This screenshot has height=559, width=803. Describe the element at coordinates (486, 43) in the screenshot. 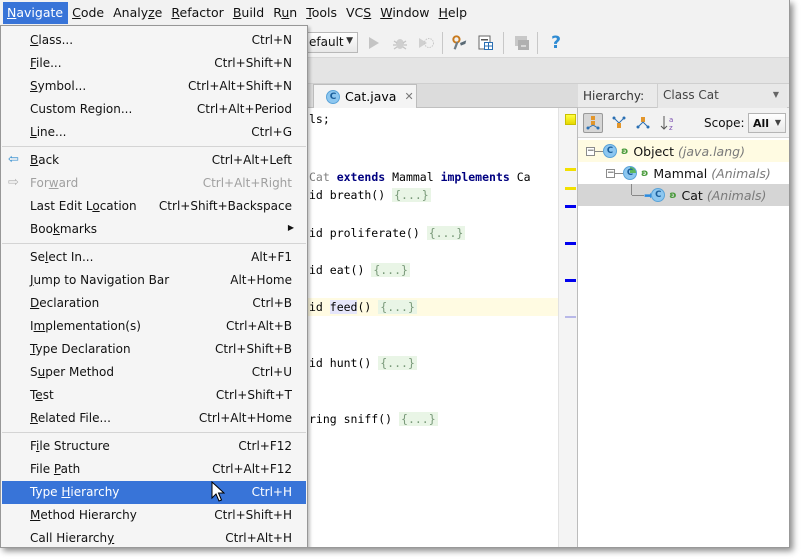

I see `project-structure-icon` at that location.